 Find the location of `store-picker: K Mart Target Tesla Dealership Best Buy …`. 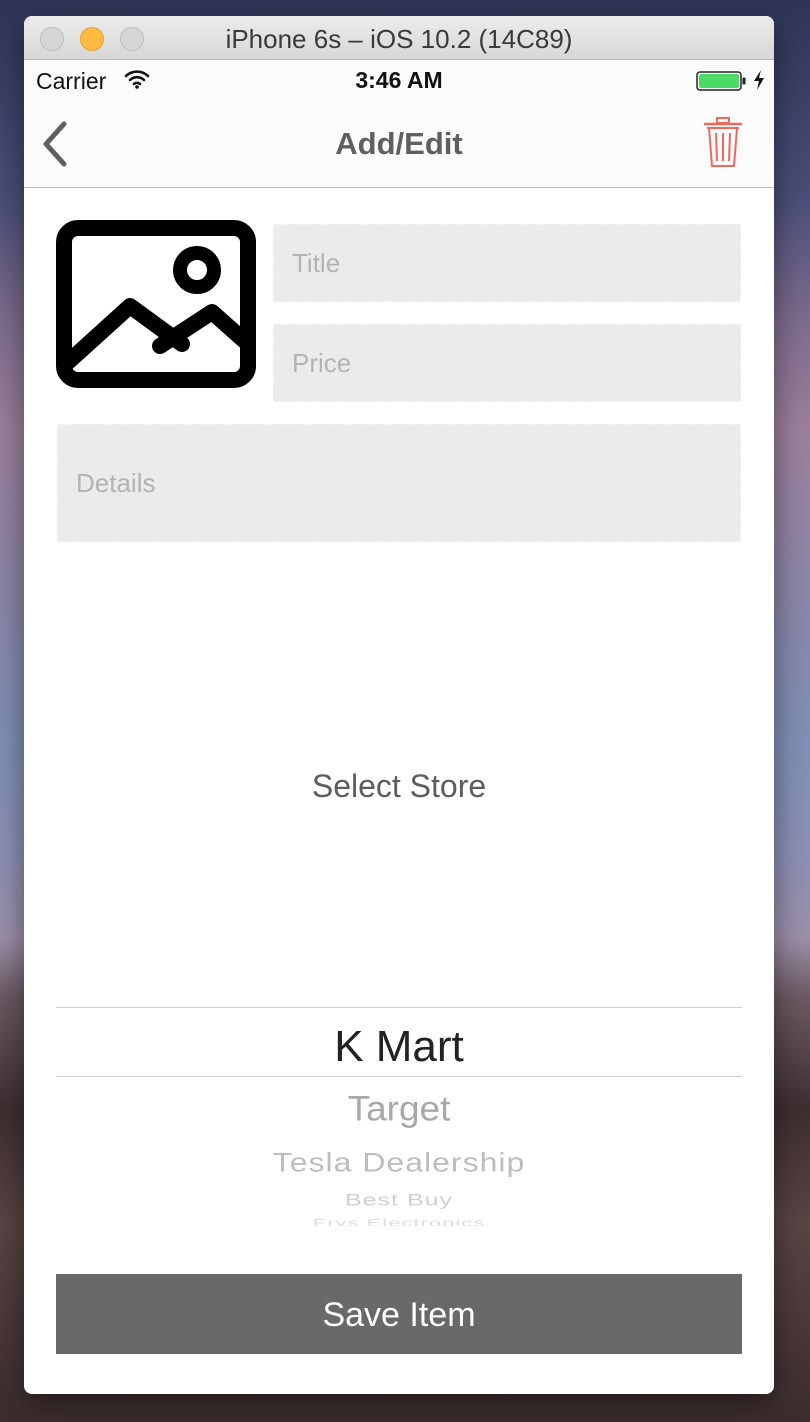

store-picker: K Mart Target Tesla Dealership Best Buy … is located at coordinates (399, 1106).